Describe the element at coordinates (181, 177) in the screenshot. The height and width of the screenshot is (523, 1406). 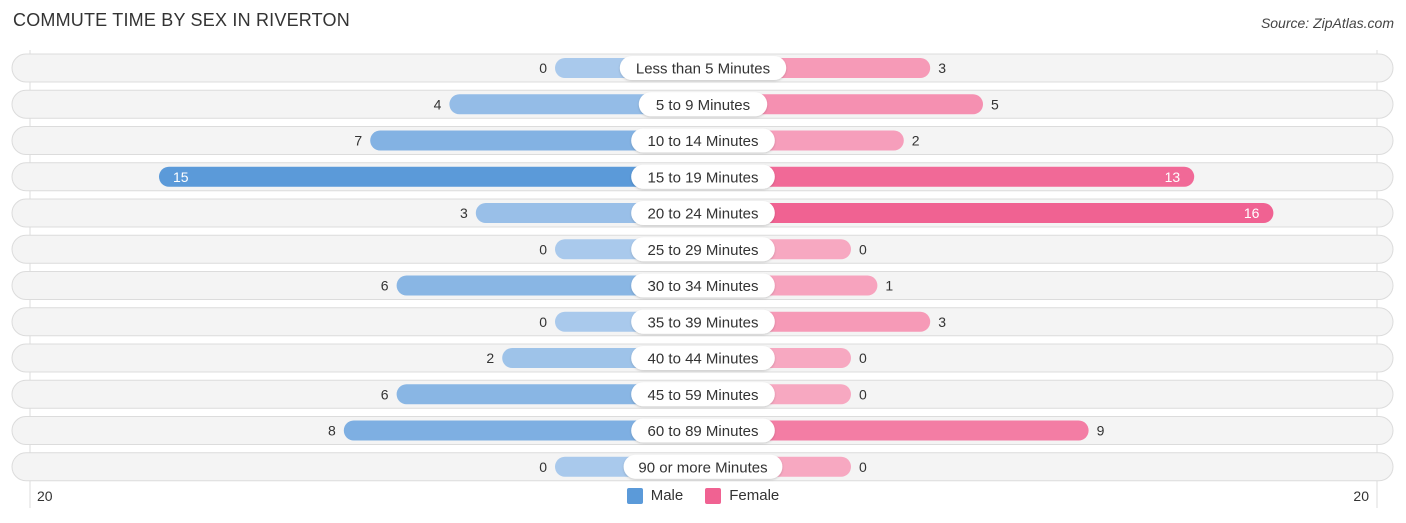
I see `value-label-male: 15` at that location.